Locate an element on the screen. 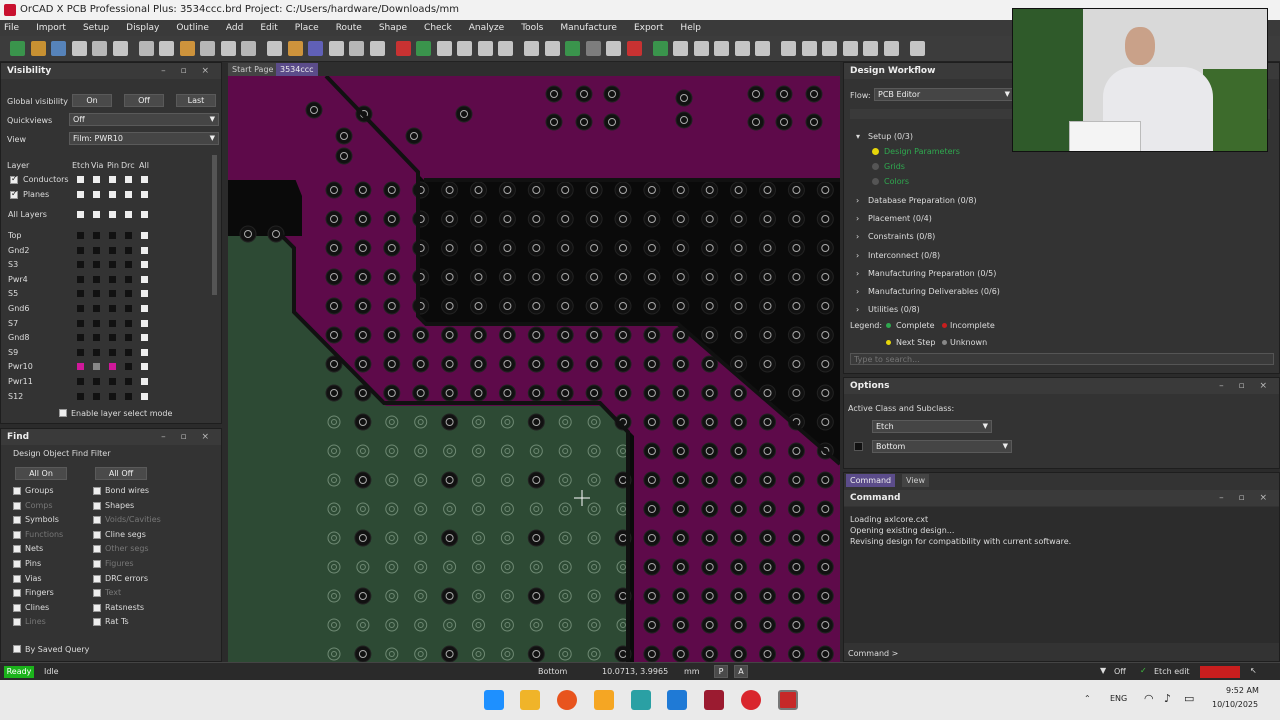 This screenshot has width=1280, height=720. saved-query-checkbox is located at coordinates (17, 649).